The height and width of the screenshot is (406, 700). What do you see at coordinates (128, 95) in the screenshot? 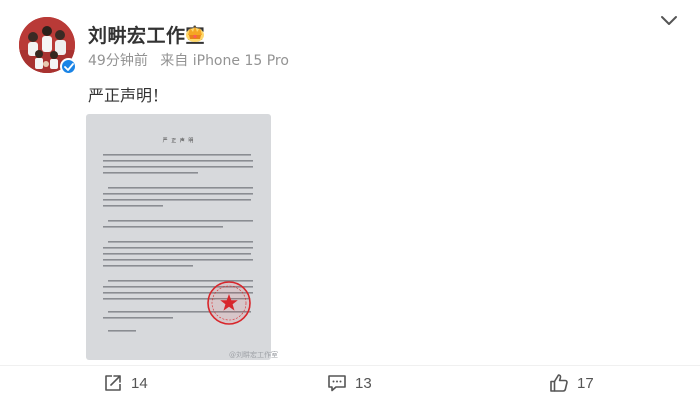
I see `post-text: 严正声明！` at bounding box center [128, 95].